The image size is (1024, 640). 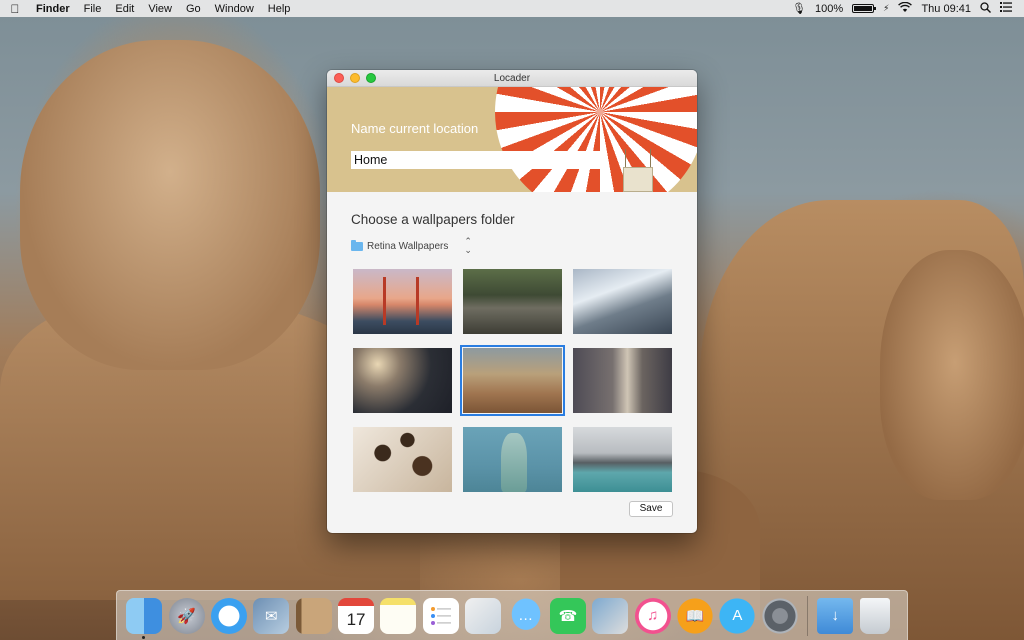 What do you see at coordinates (622, 301) in the screenshot?
I see `wallpaper-thumb-snowy-mountains` at bounding box center [622, 301].